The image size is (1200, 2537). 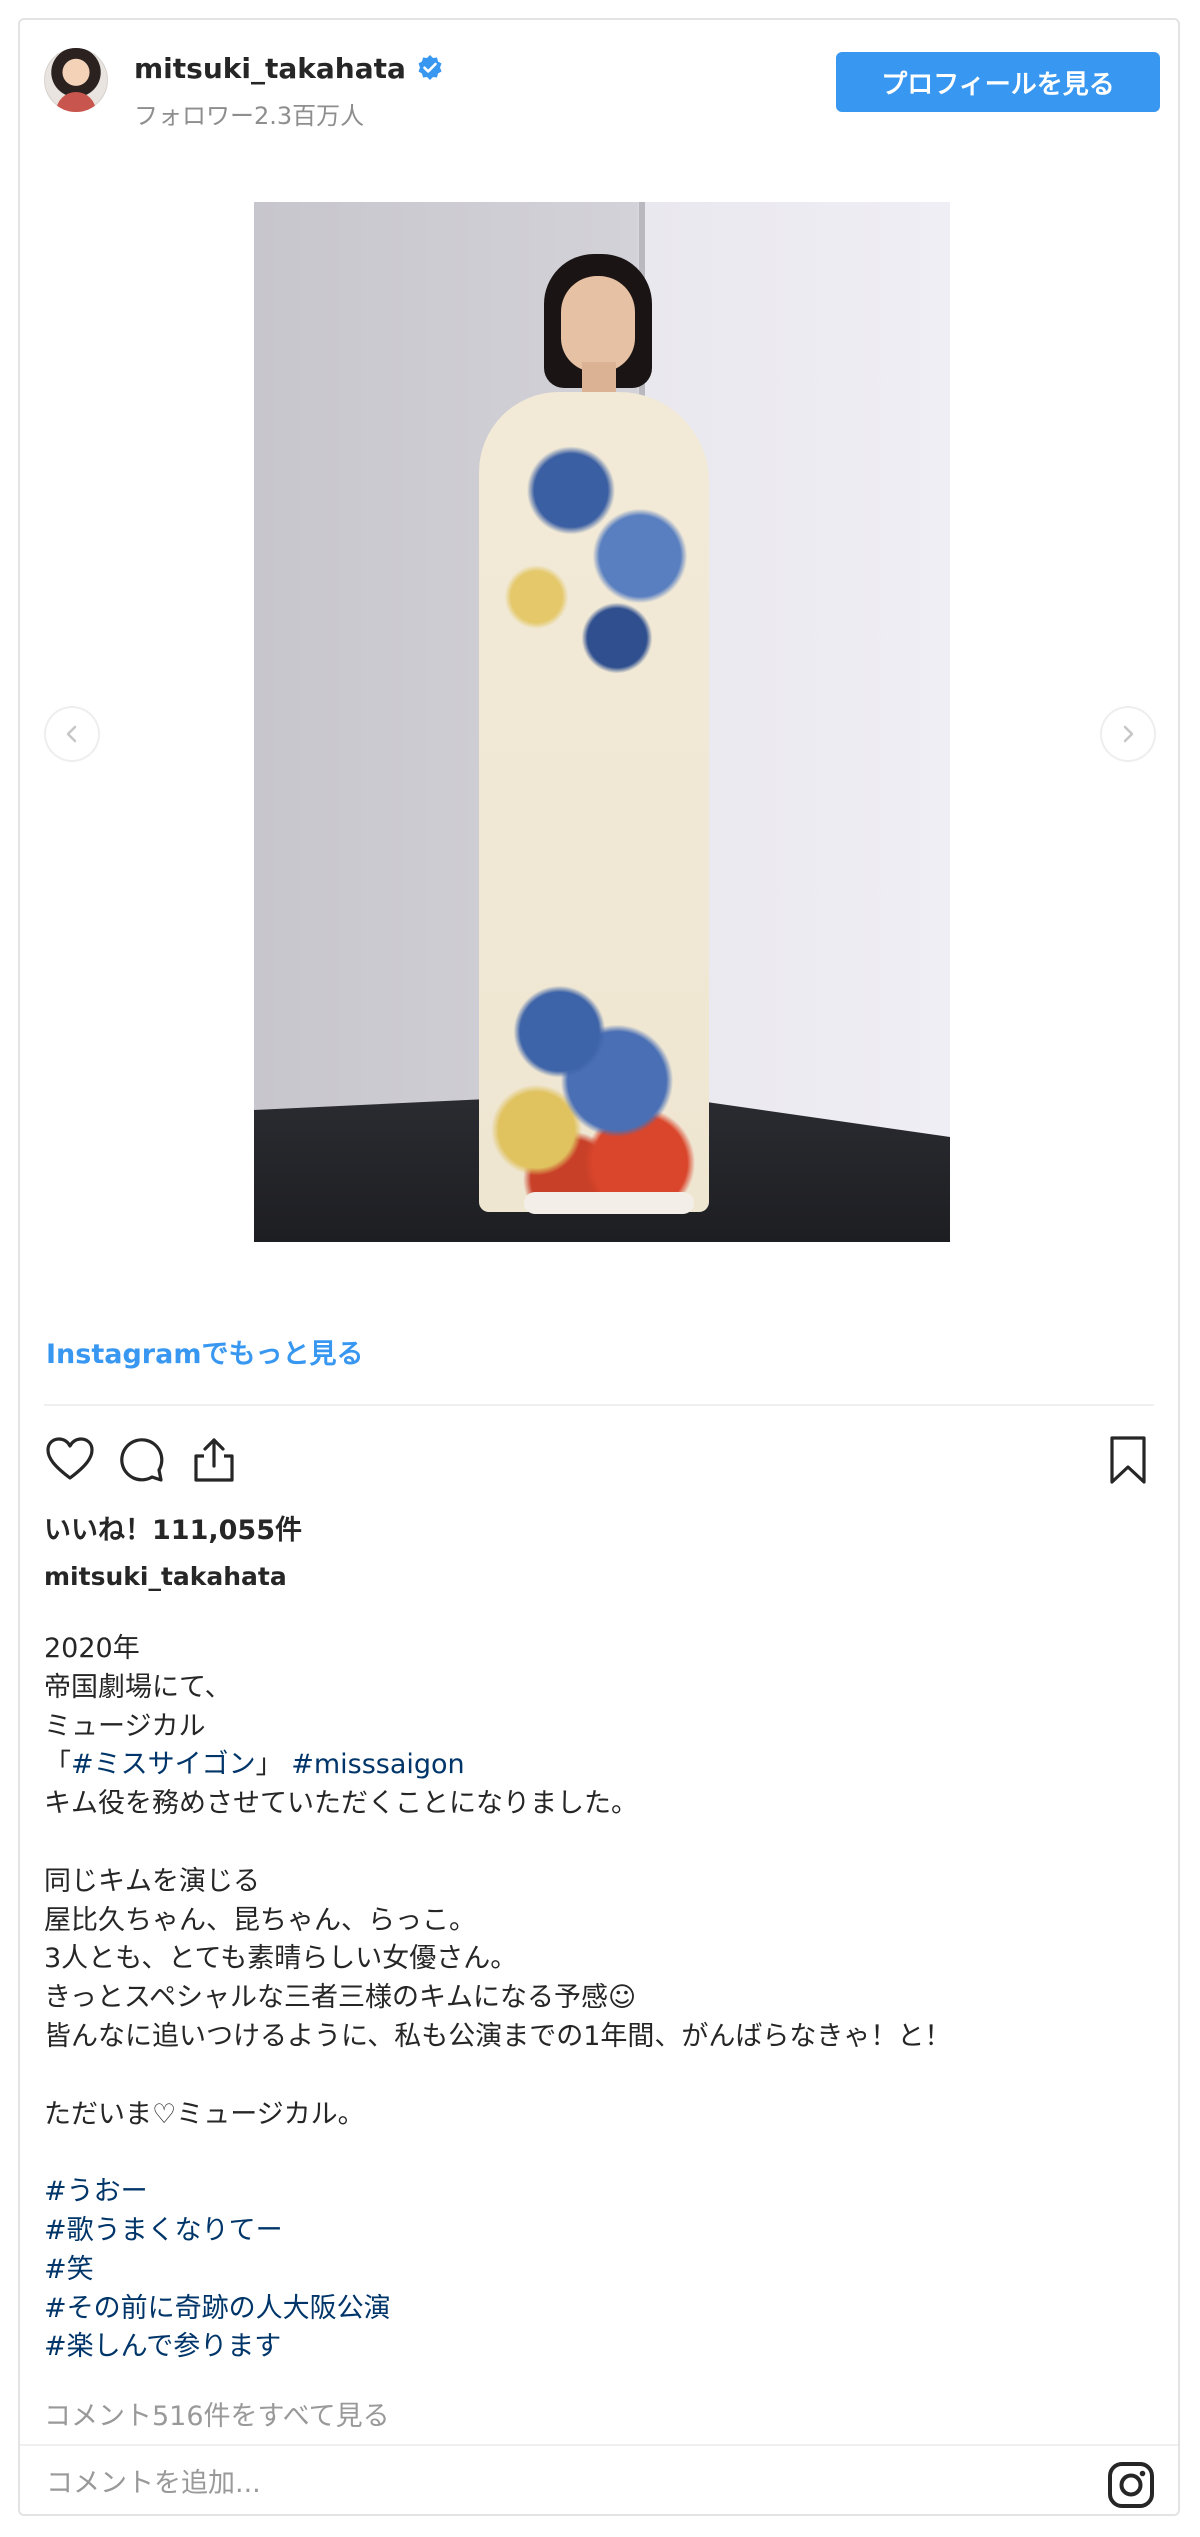 I want to click on caption-username: mitsuki_takahata, so click(x=165, y=1576).